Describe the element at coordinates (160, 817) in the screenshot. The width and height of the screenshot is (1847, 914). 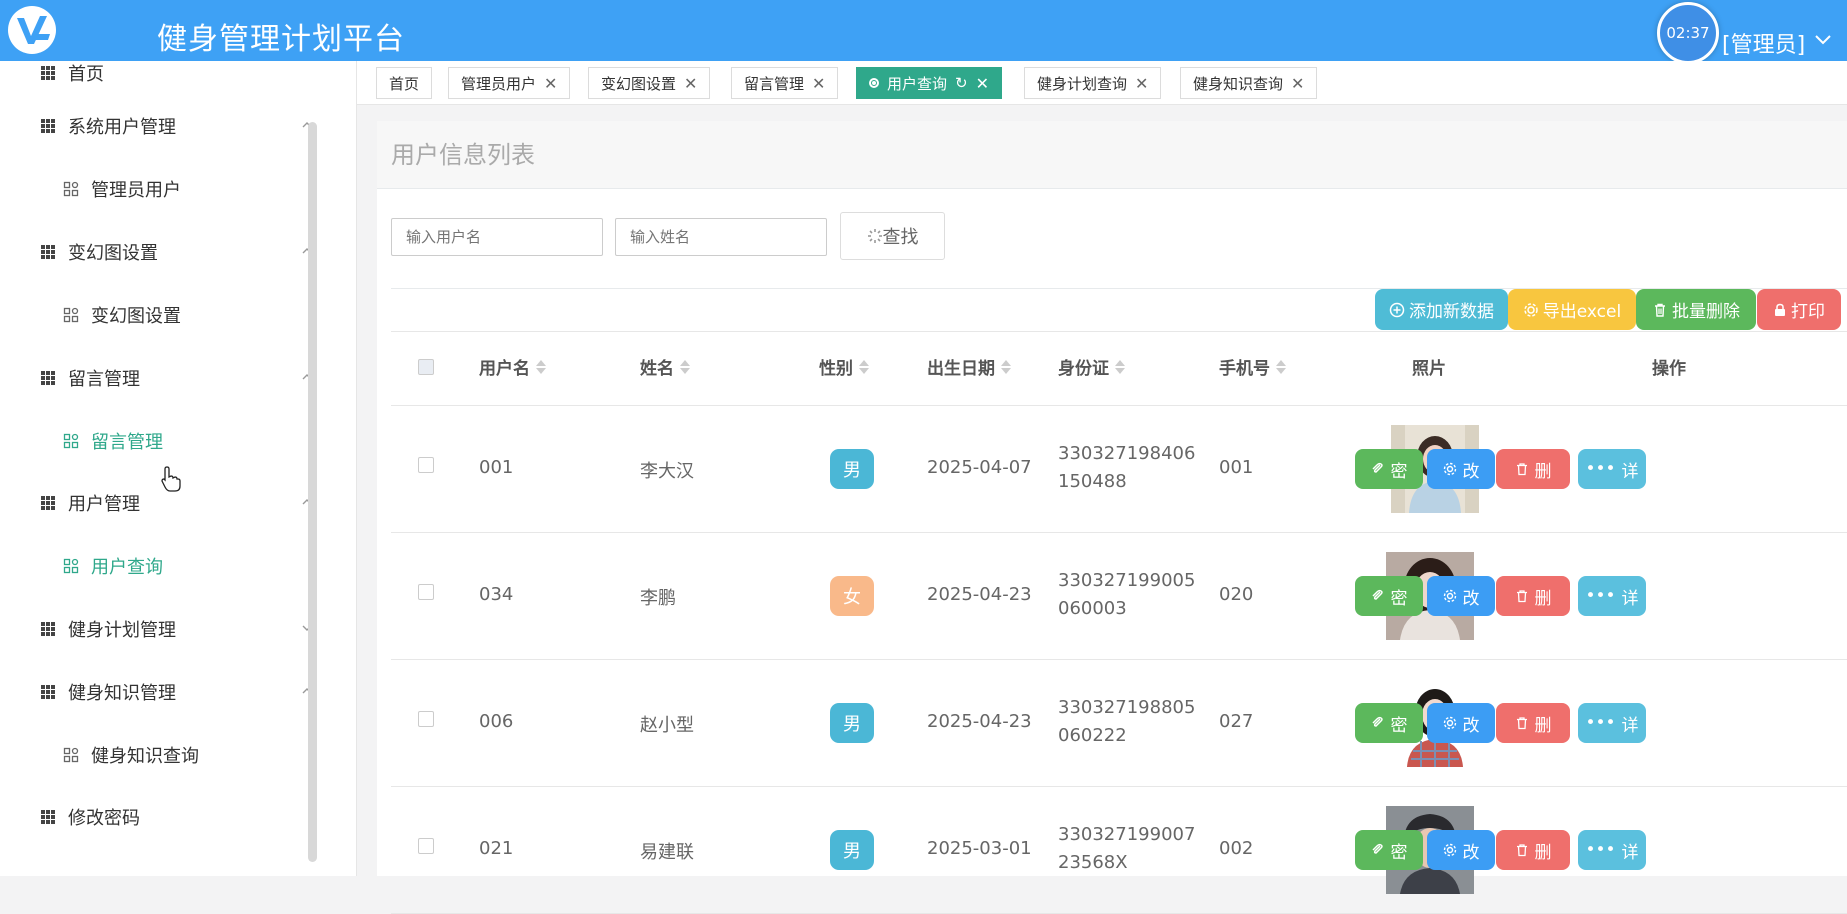
I see `sidebar-item-change-password: 修改密码` at that location.